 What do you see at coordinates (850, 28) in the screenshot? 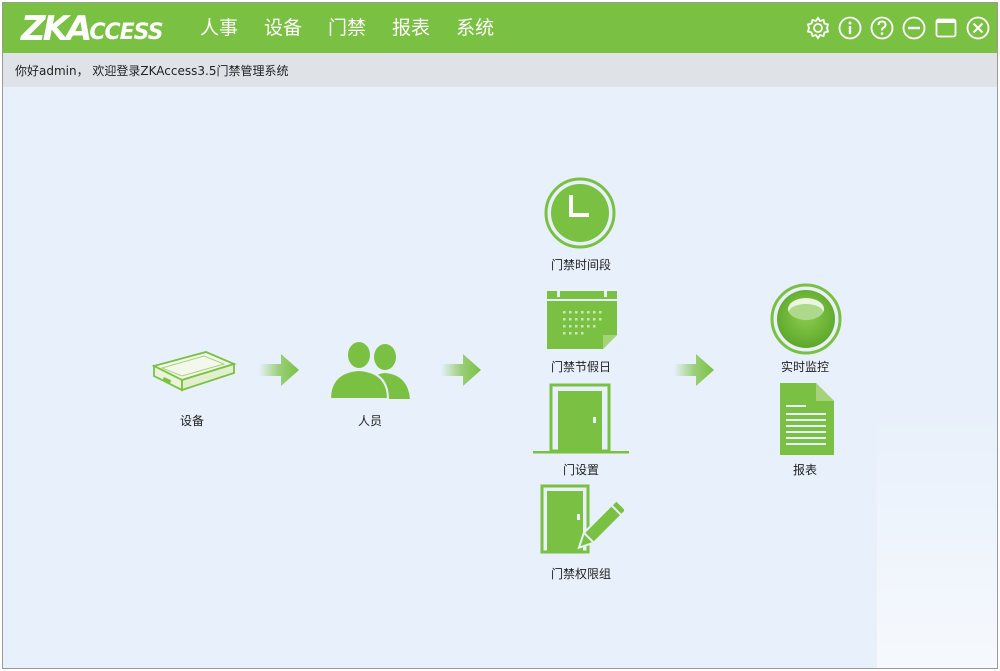
I see `info-icon` at bounding box center [850, 28].